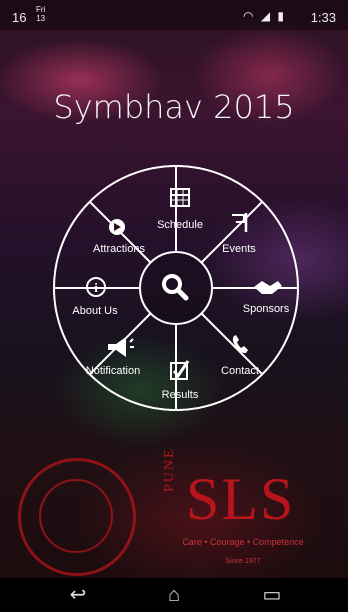 The image size is (348, 612). Describe the element at coordinates (239, 234) in the screenshot. I see `menu-item-events: Events` at that location.